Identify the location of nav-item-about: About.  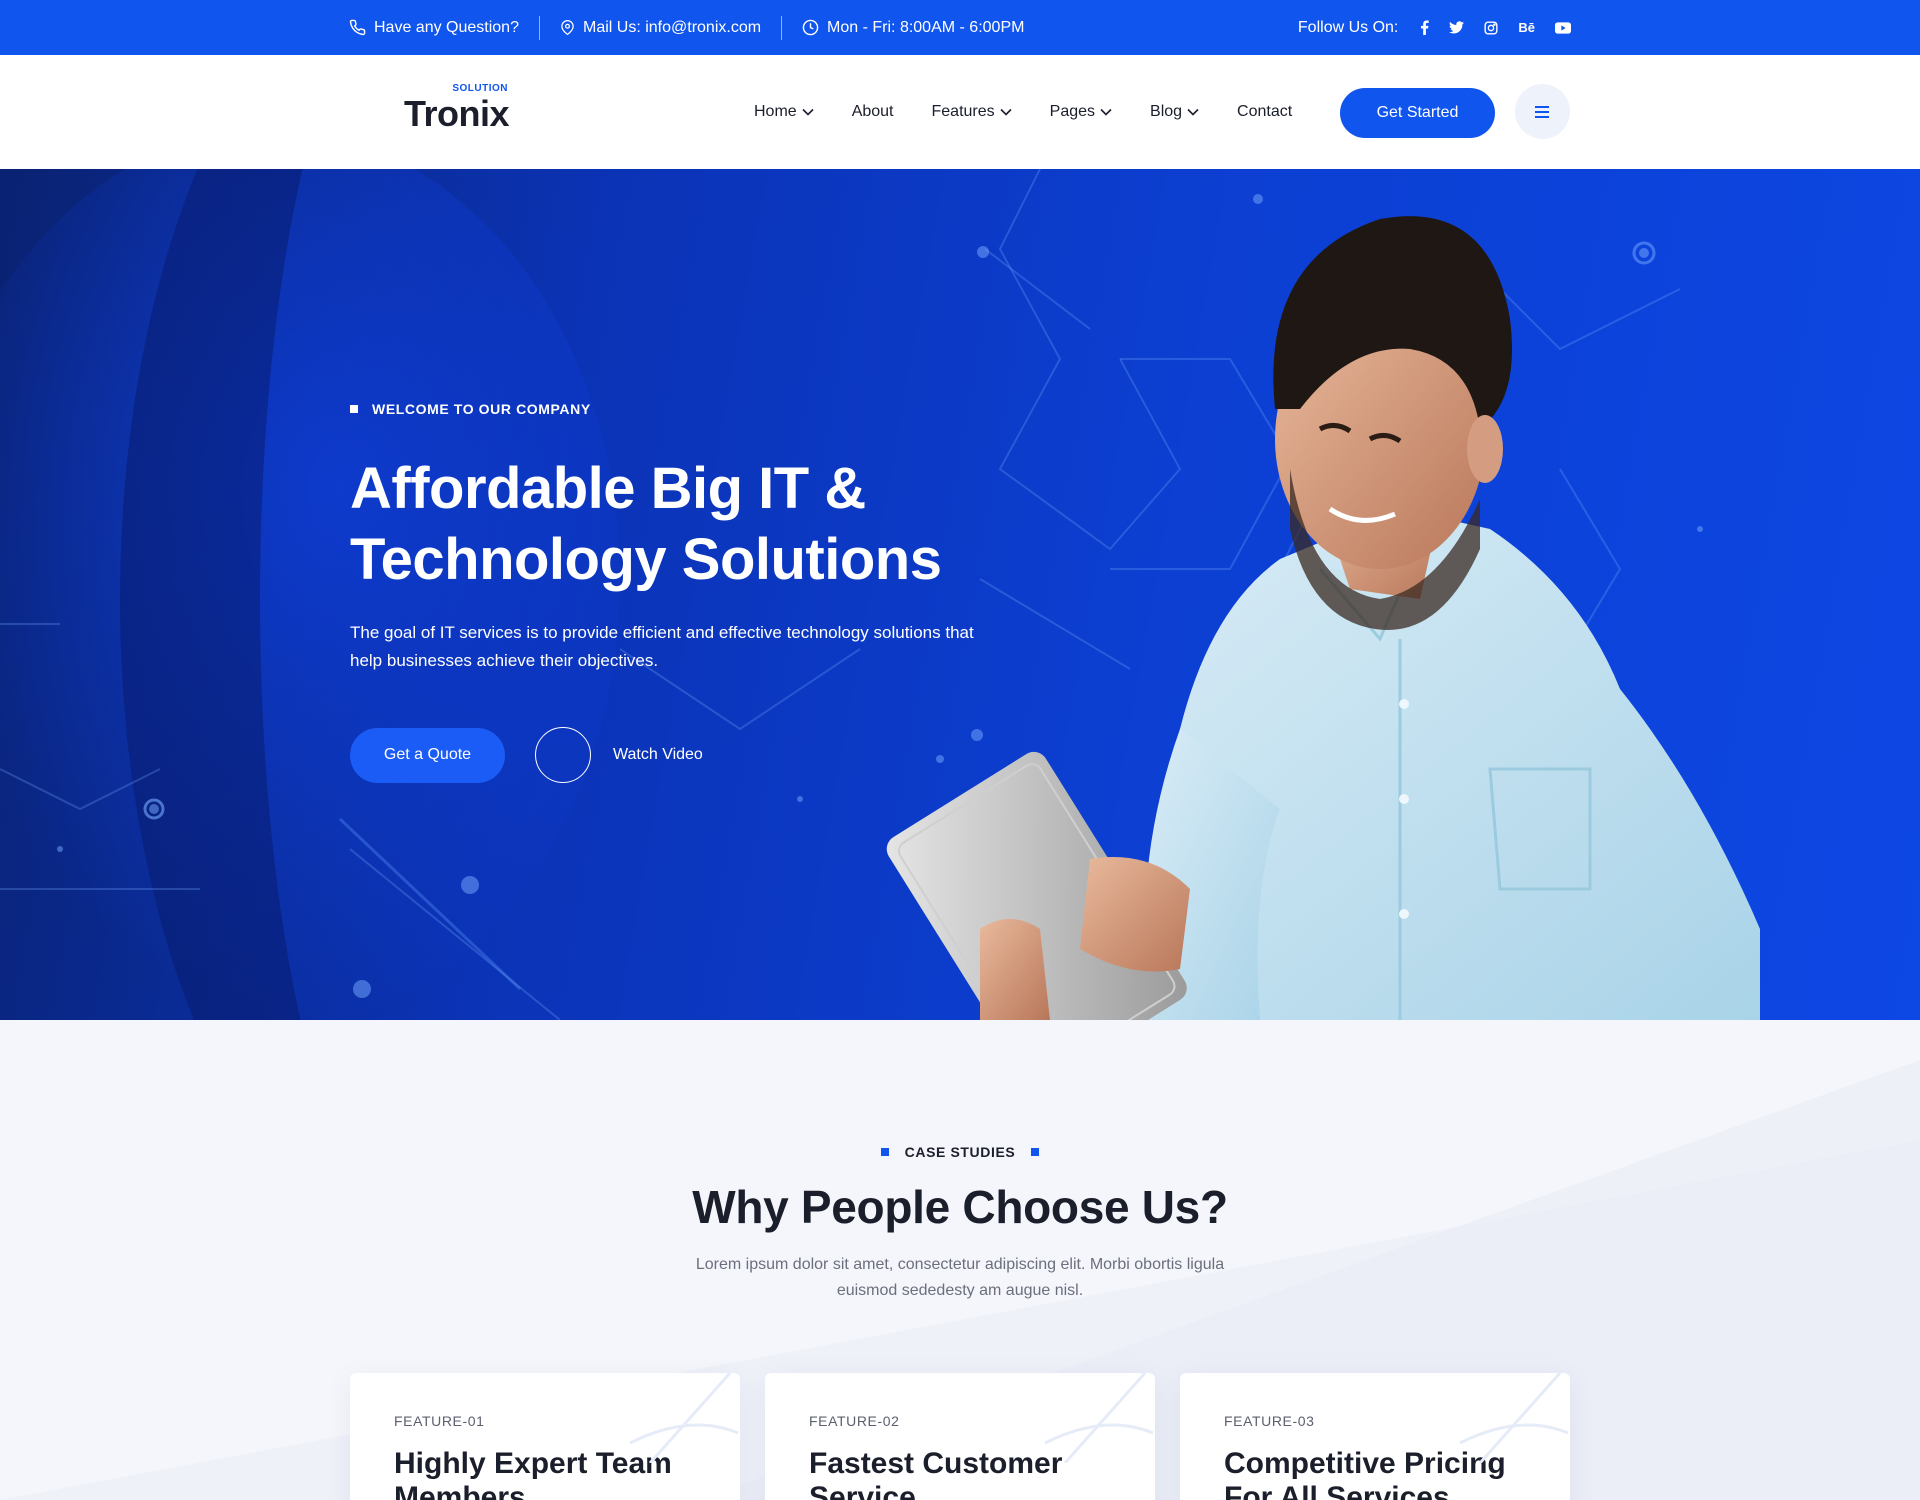
(873, 112).